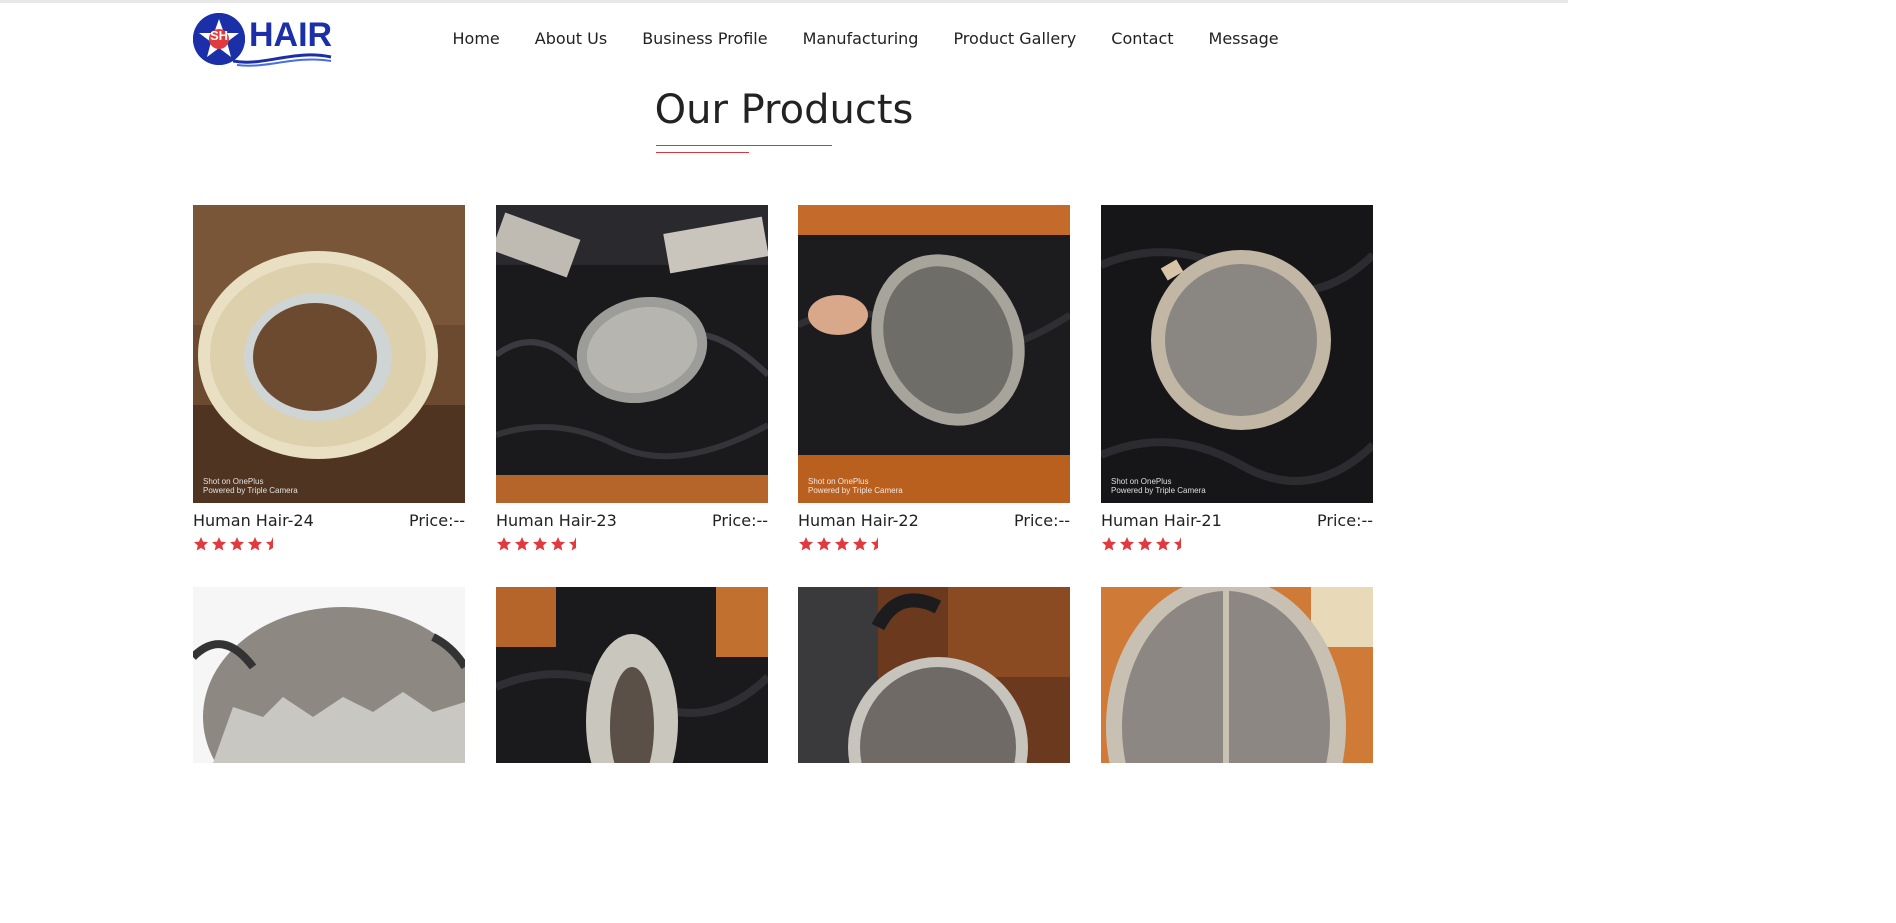  What do you see at coordinates (705, 39) in the screenshot?
I see `nav-business-profile: Business Profile` at bounding box center [705, 39].